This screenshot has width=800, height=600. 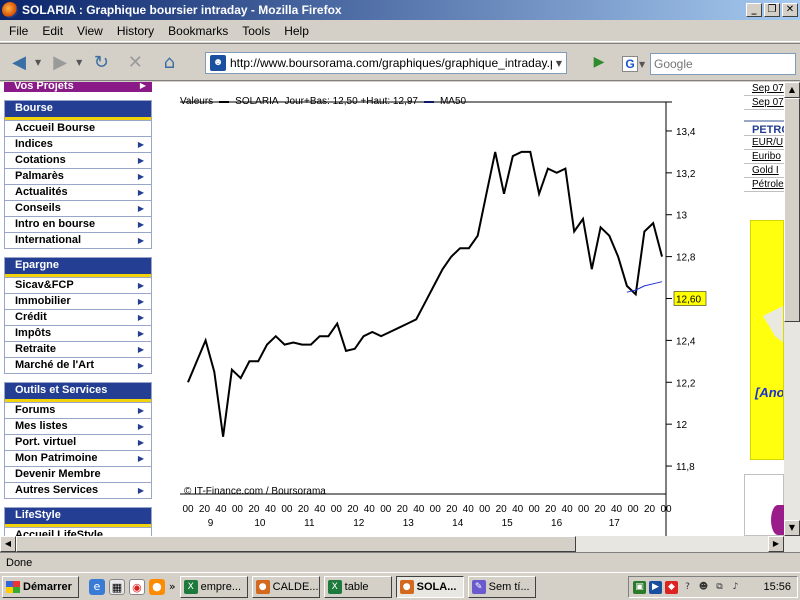 What do you see at coordinates (78, 224) in the screenshot?
I see `nav-item: Intro en bourse ▶` at bounding box center [78, 224].